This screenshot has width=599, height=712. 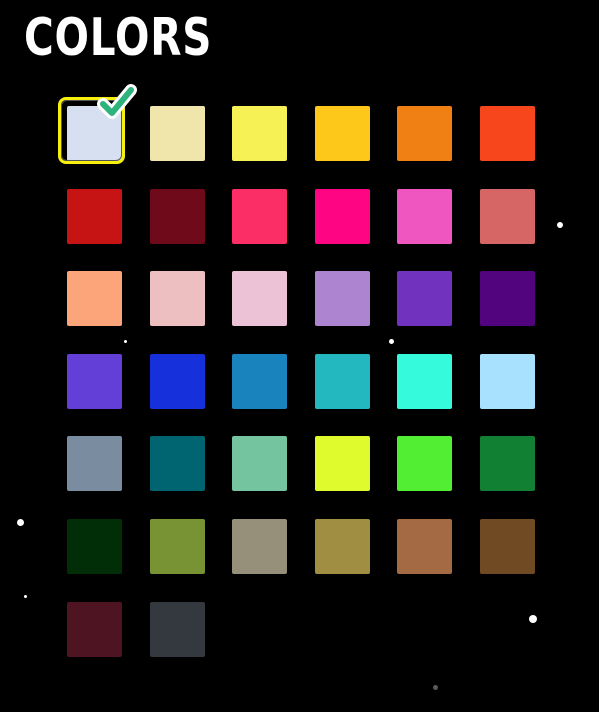 What do you see at coordinates (97, 124) in the screenshot?
I see `color-swatch-selected` at bounding box center [97, 124].